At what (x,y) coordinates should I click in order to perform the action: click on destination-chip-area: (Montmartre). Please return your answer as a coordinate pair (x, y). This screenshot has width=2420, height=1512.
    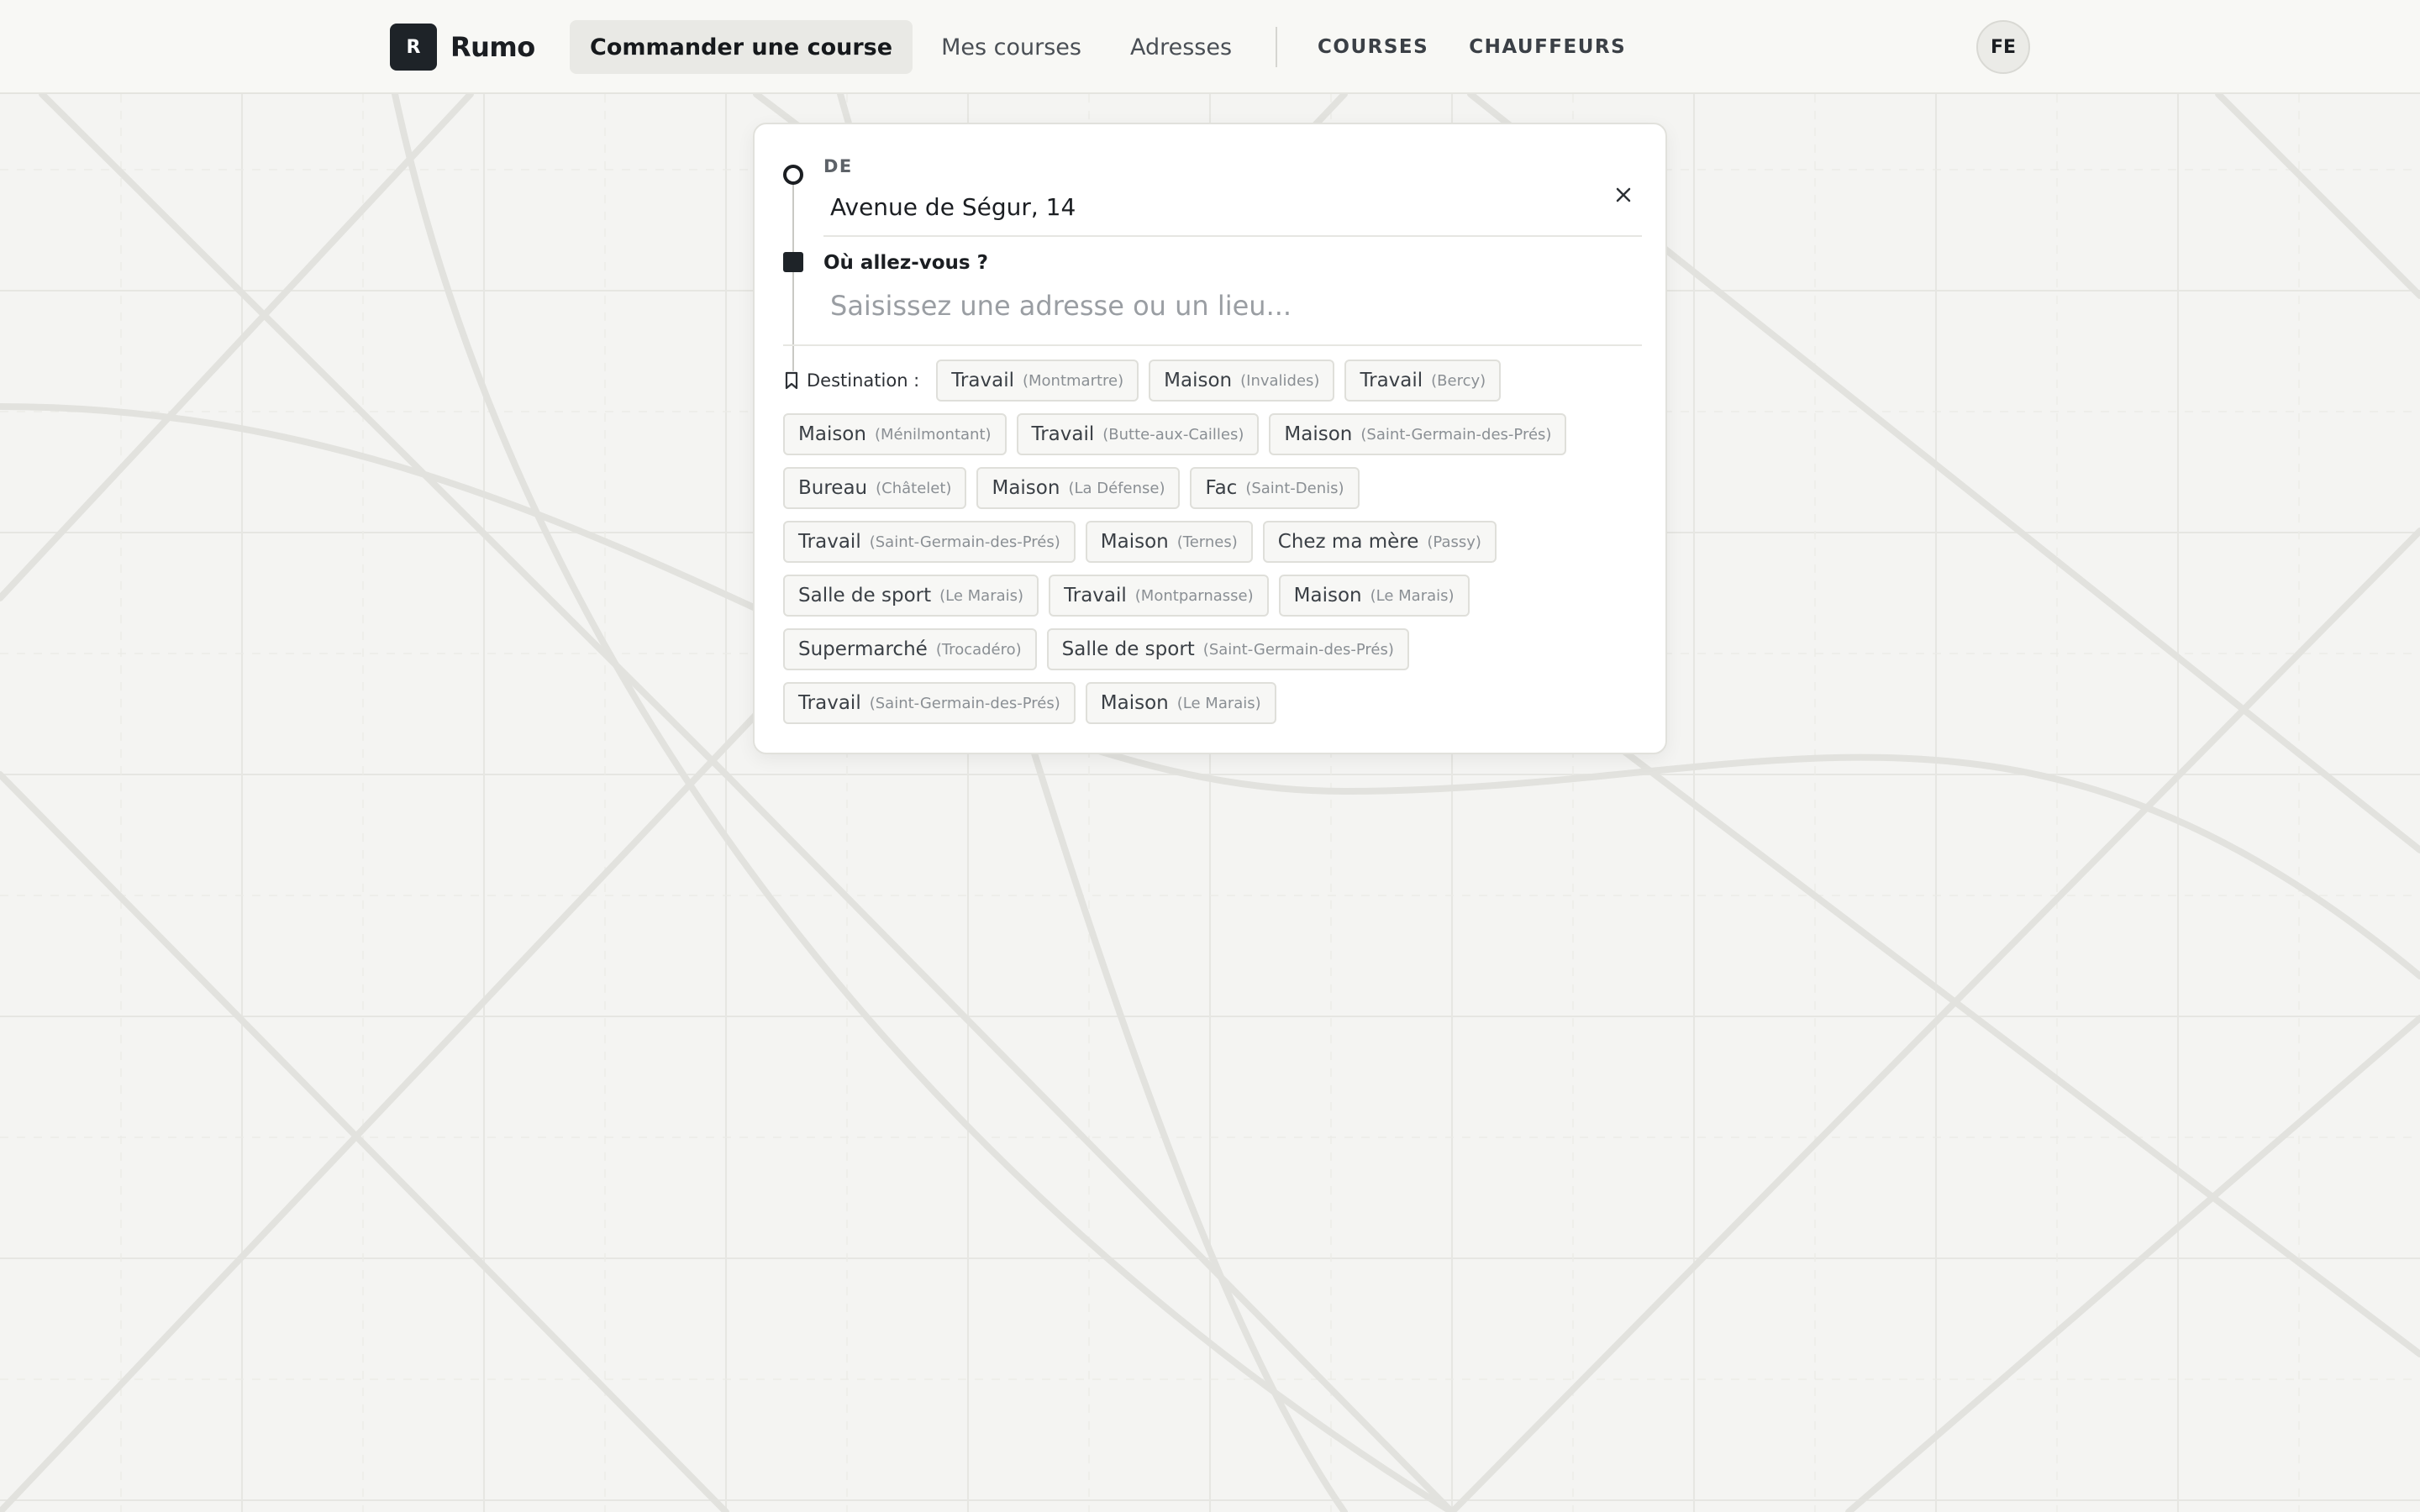
    Looking at the image, I should click on (1073, 380).